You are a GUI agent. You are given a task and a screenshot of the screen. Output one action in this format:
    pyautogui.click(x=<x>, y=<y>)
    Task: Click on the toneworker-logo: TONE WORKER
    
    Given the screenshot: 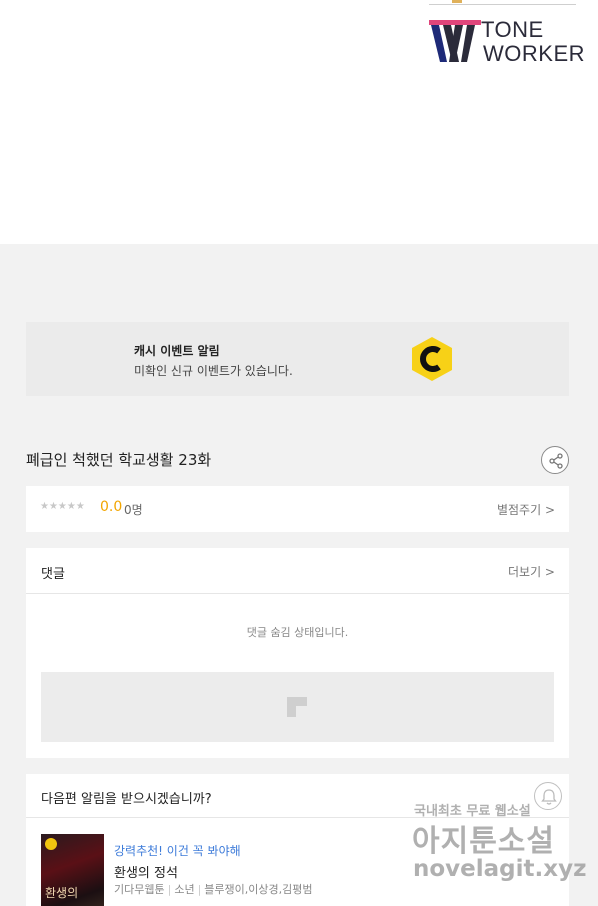 What is the action you would take?
    pyautogui.click(x=507, y=42)
    